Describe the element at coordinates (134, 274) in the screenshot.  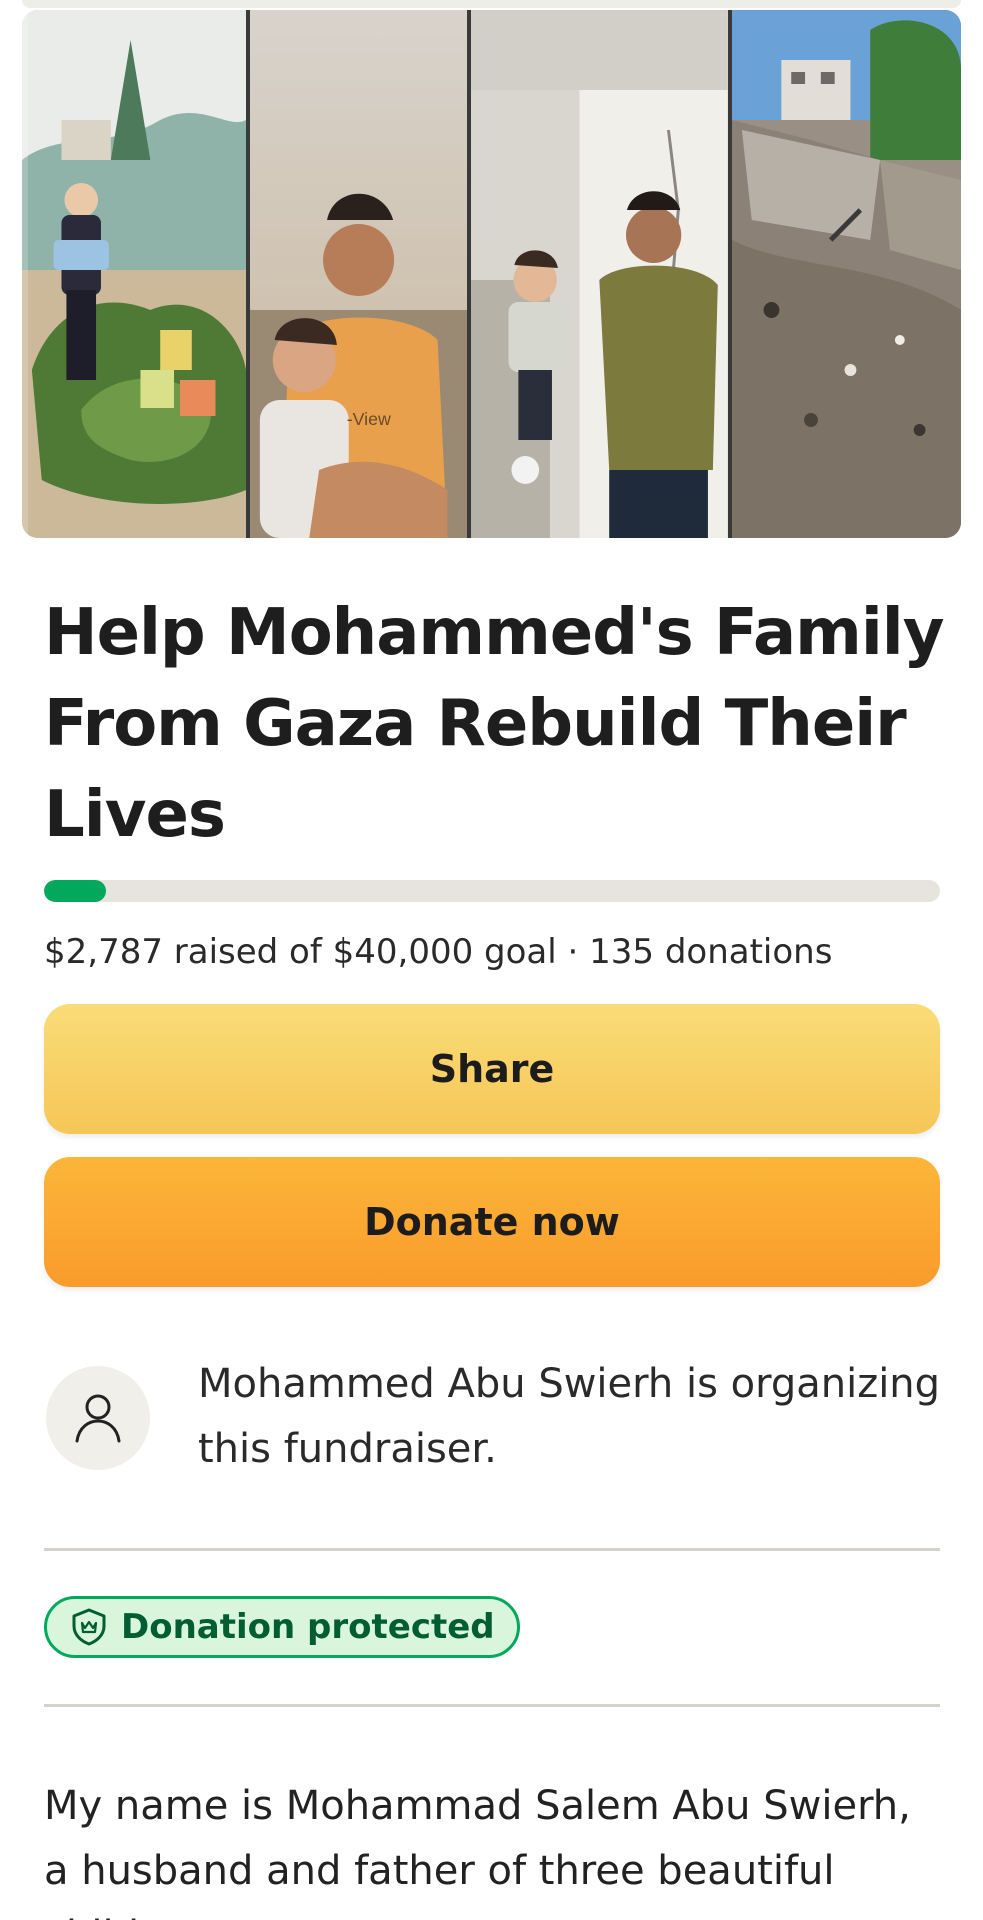
I see `photo-girl-with-books` at that location.